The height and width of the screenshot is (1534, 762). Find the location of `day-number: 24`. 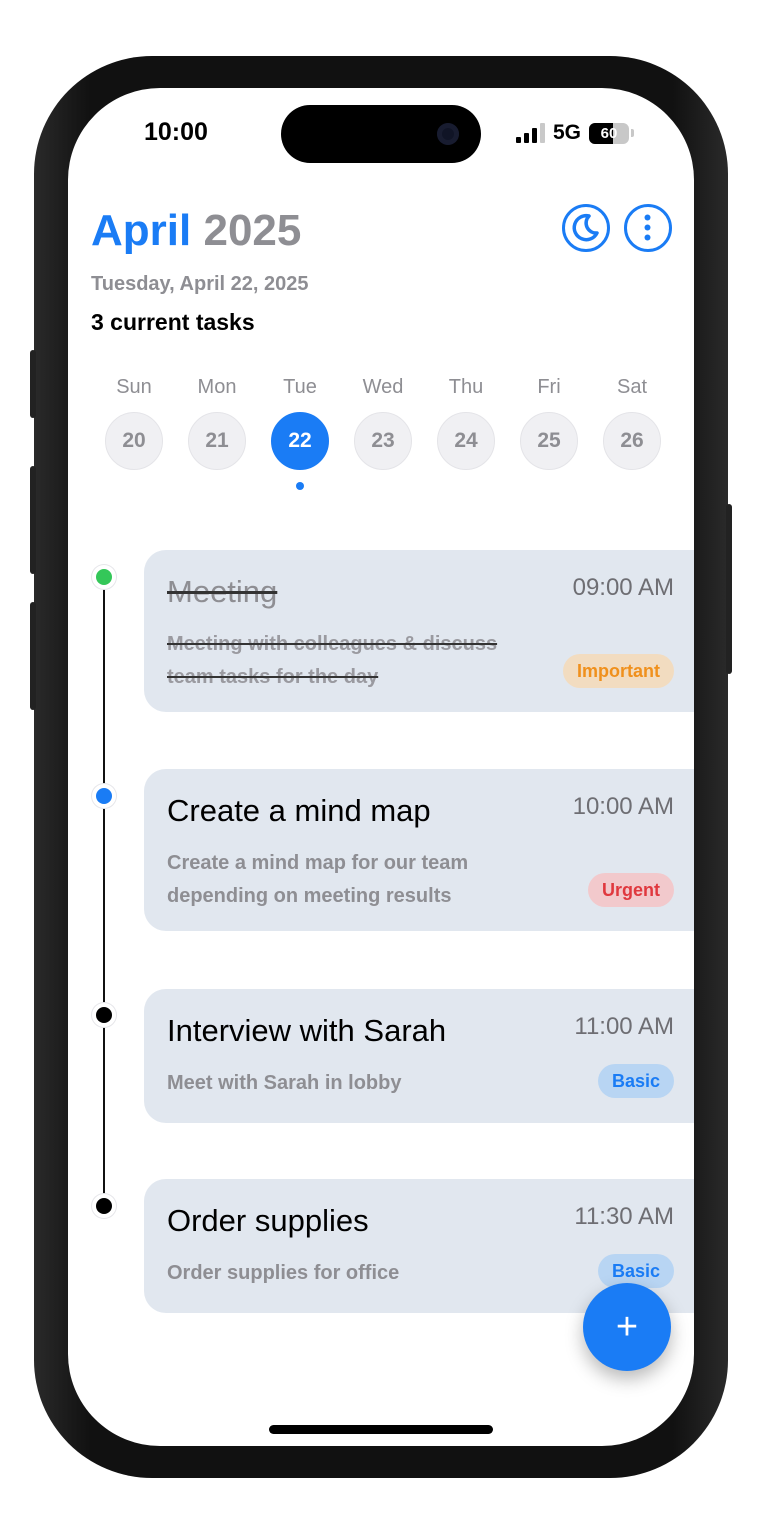

day-number: 24 is located at coordinates (466, 441).